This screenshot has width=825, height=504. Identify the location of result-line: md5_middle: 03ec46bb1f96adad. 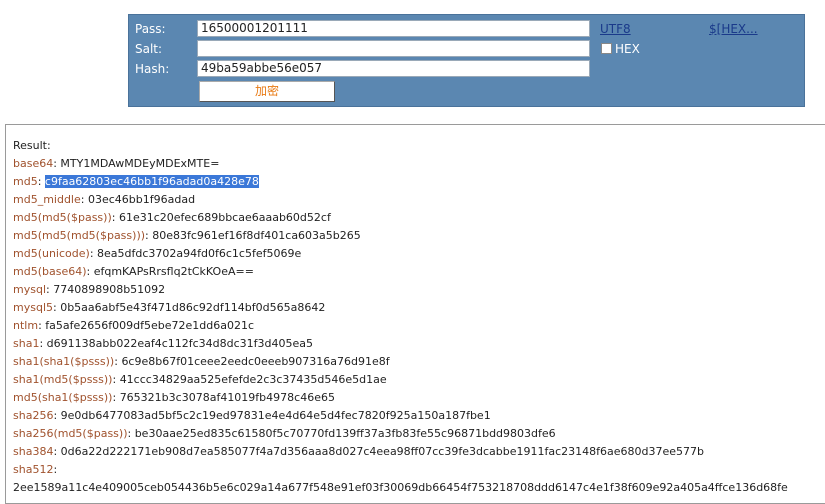
(419, 200).